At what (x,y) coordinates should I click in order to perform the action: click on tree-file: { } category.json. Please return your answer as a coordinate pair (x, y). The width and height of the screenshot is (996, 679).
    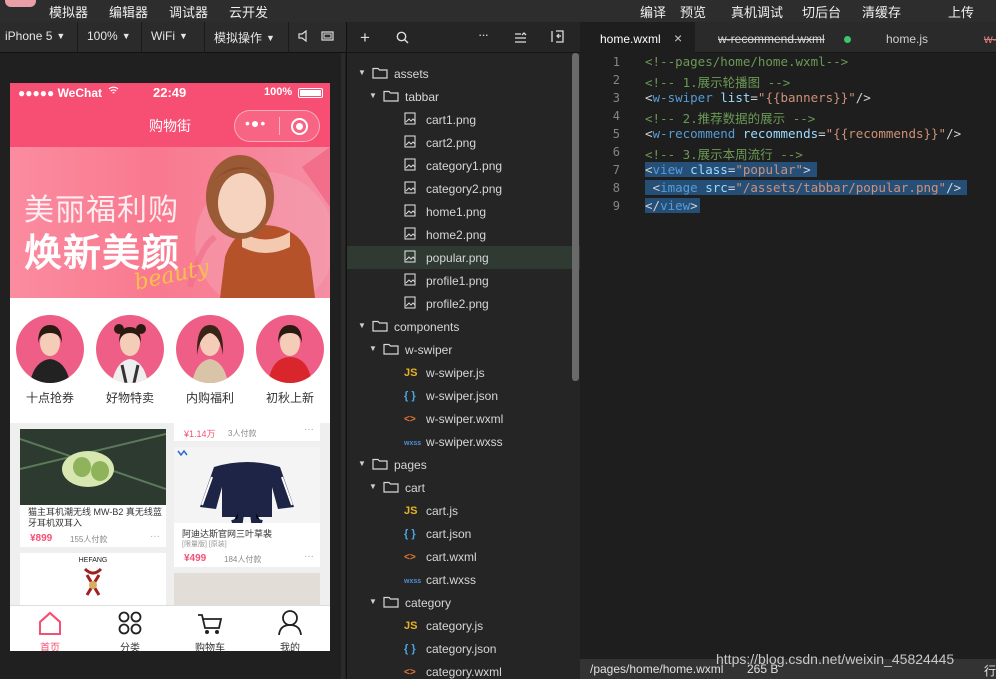
    Looking at the image, I should click on (464, 648).